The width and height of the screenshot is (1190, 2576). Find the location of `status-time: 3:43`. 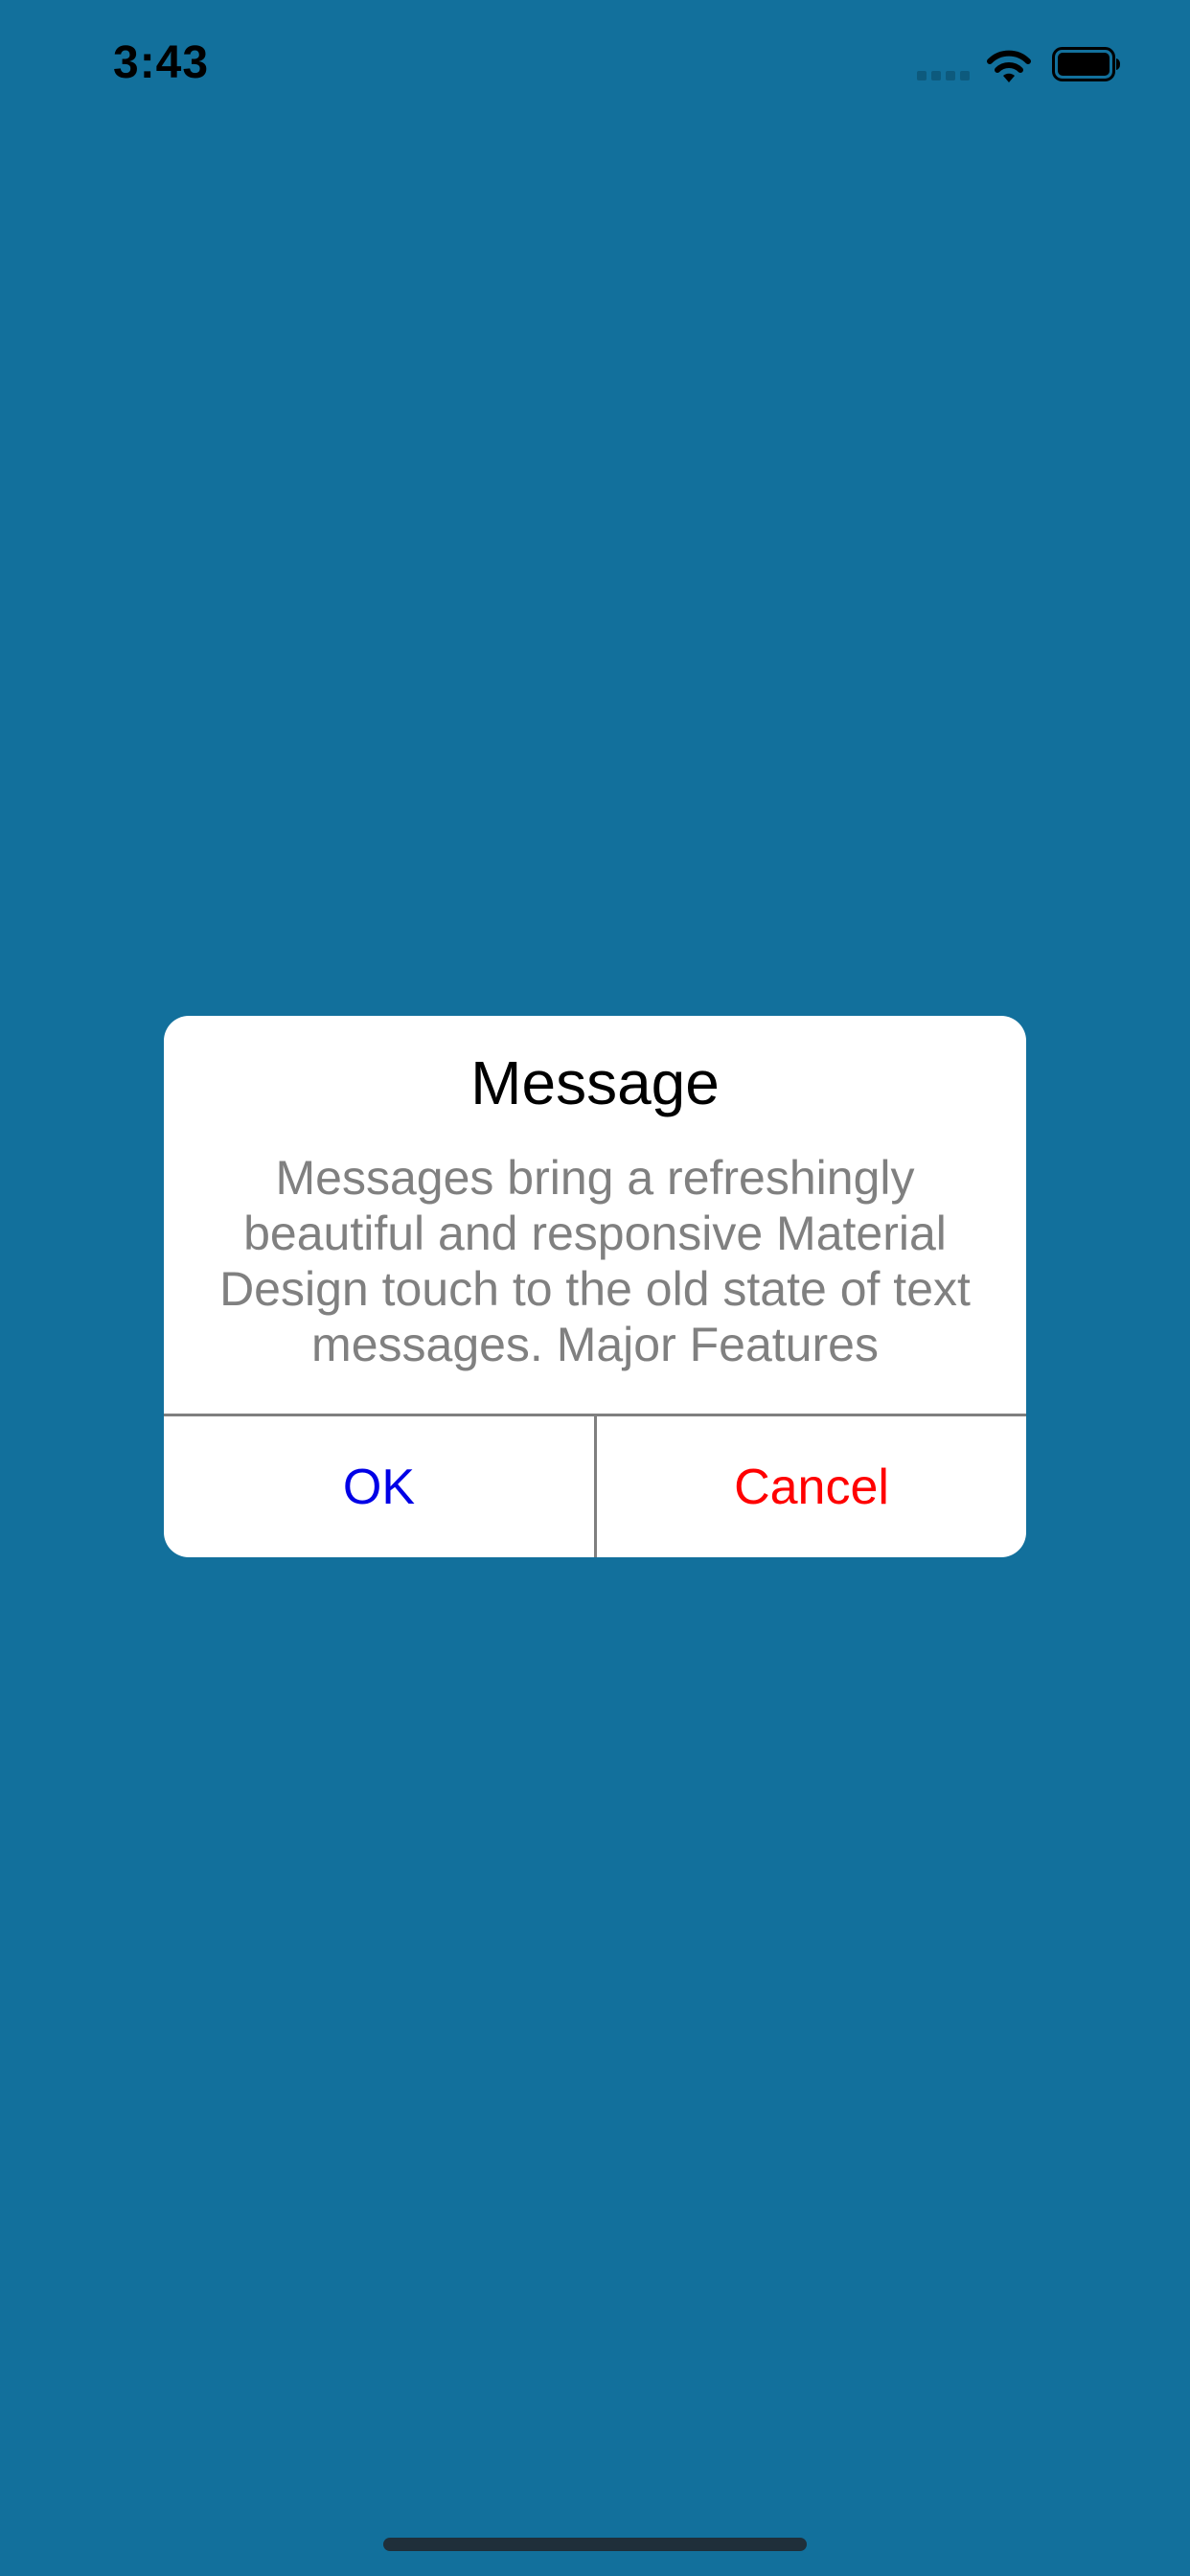

status-time: 3:43 is located at coordinates (162, 63).